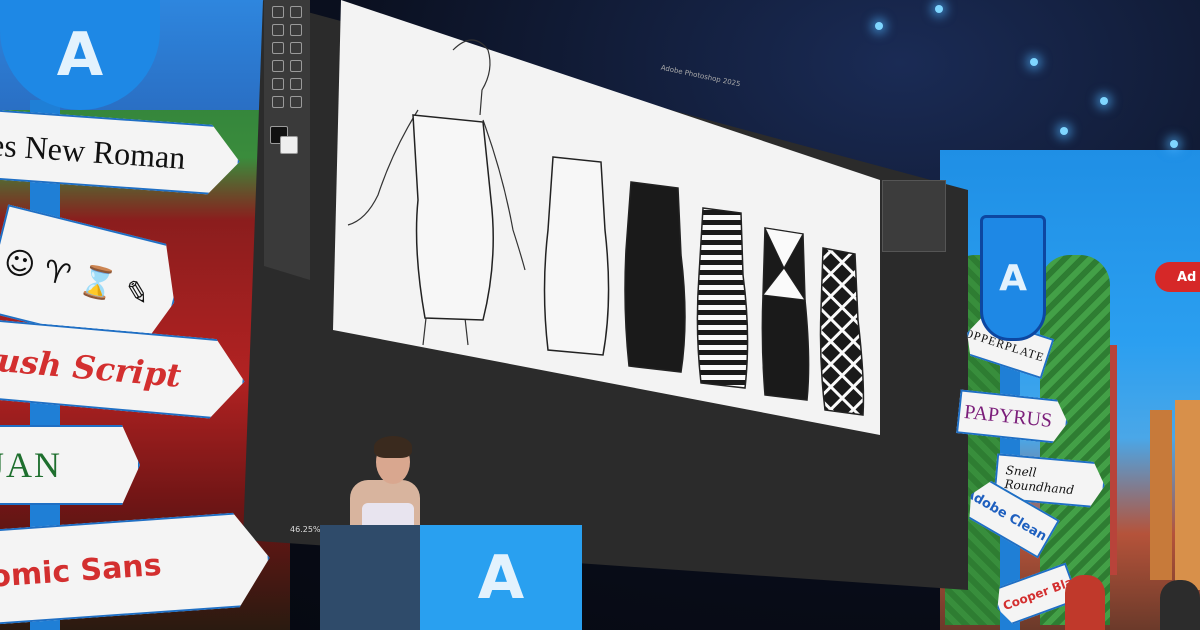 Image resolution: width=1200 pixels, height=630 pixels. I want to click on dress-blank, so click(576, 256).